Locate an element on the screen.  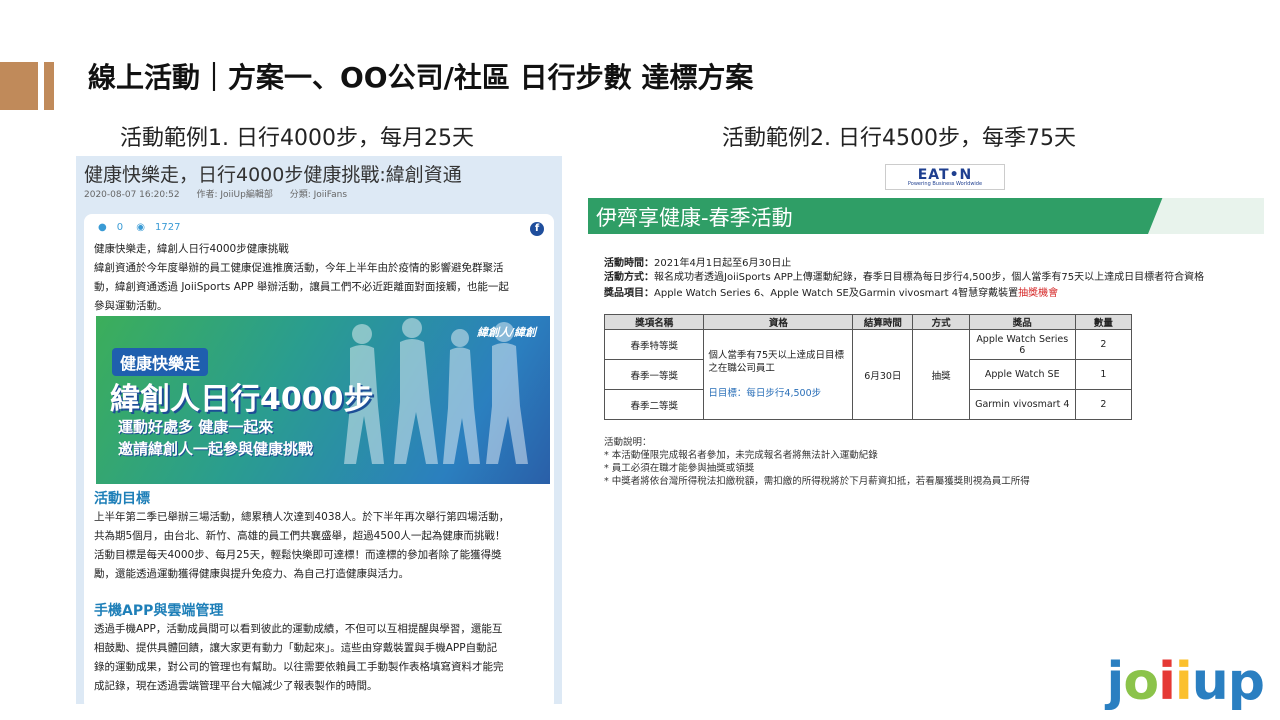
col-header: 結算時間 is located at coordinates (883, 322).